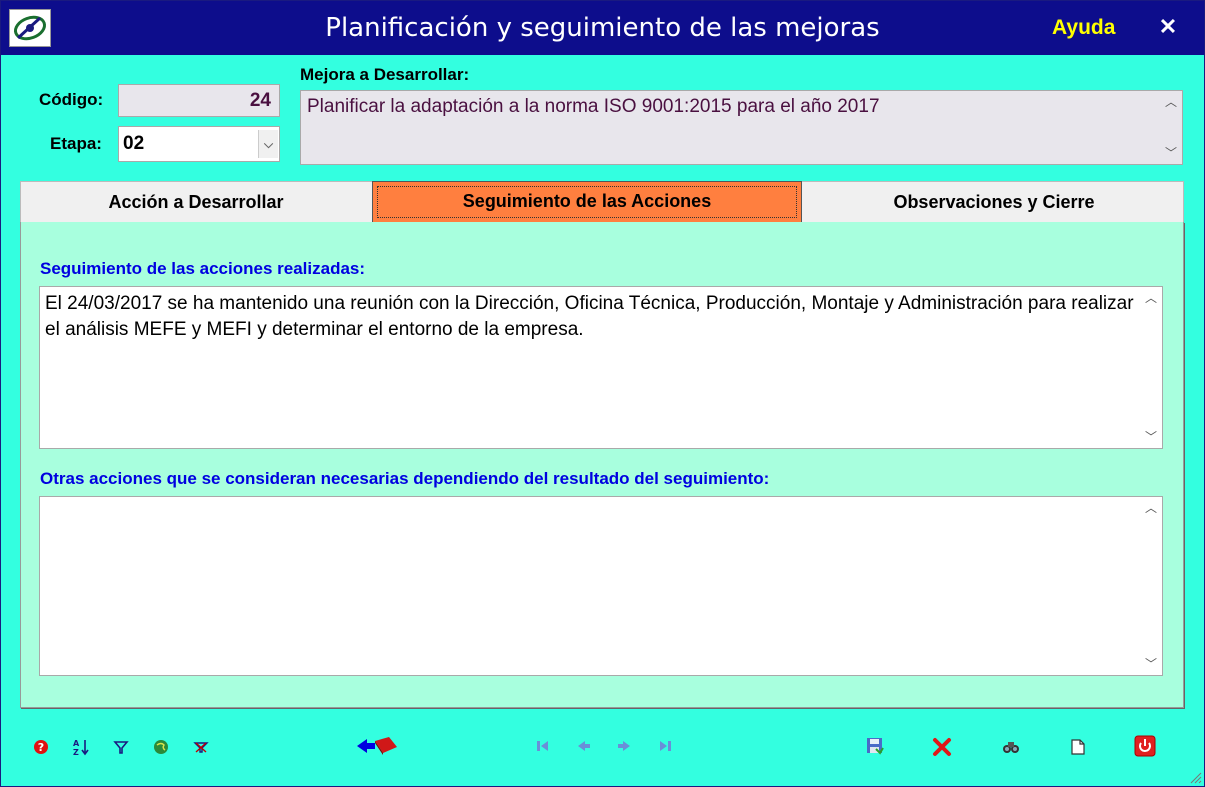  Describe the element at coordinates (199, 144) in the screenshot. I see `etapa-select: 02 ⌵` at that location.